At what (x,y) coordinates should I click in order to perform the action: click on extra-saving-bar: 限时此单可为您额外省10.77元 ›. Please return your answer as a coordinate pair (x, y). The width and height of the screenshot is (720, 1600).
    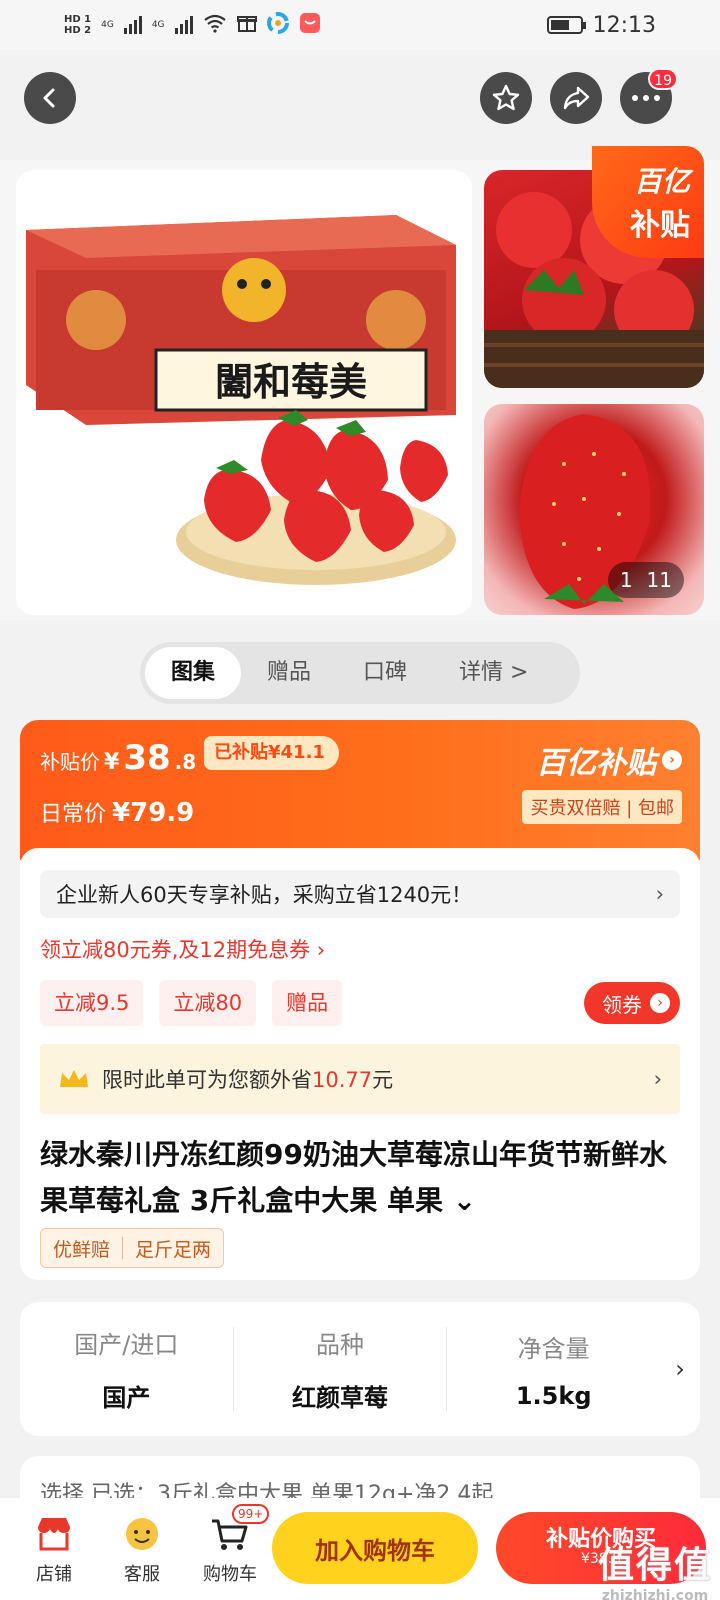
    Looking at the image, I should click on (360, 1079).